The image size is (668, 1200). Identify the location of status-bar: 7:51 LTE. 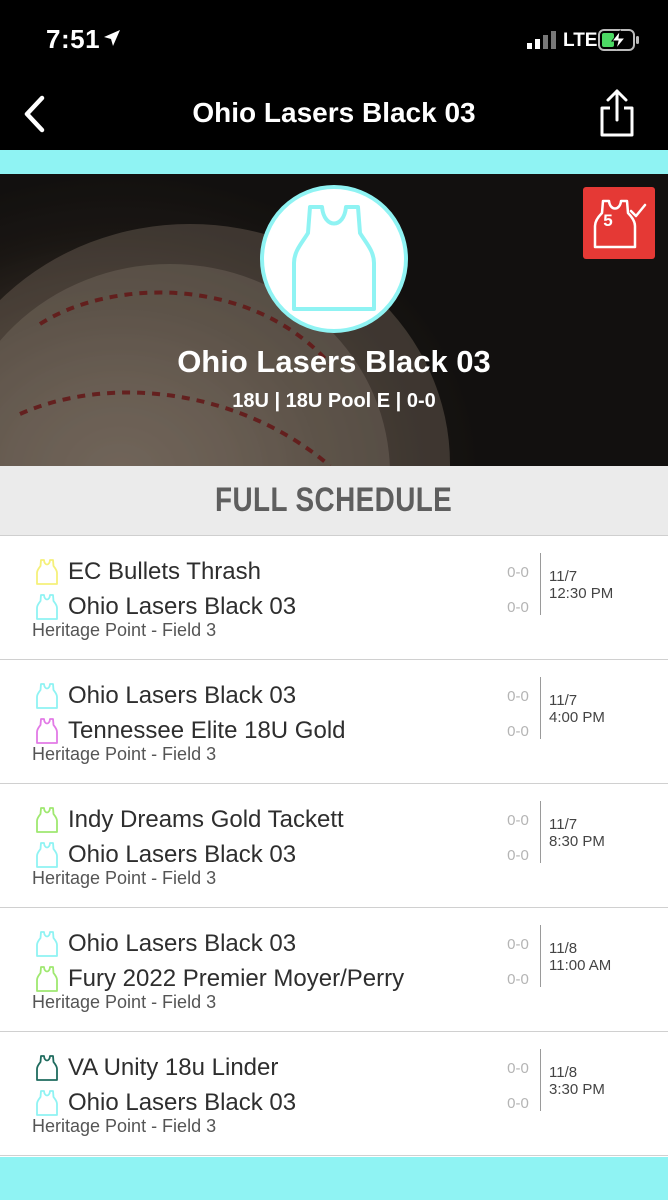
(334, 39).